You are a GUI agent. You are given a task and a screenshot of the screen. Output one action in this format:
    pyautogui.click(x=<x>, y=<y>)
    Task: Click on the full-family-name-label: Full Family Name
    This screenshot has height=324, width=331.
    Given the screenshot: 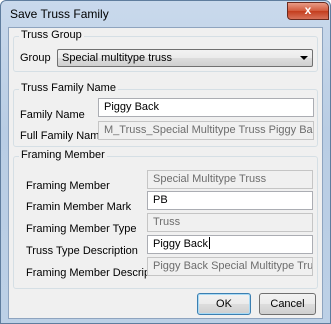 What is the action you would take?
    pyautogui.click(x=63, y=136)
    